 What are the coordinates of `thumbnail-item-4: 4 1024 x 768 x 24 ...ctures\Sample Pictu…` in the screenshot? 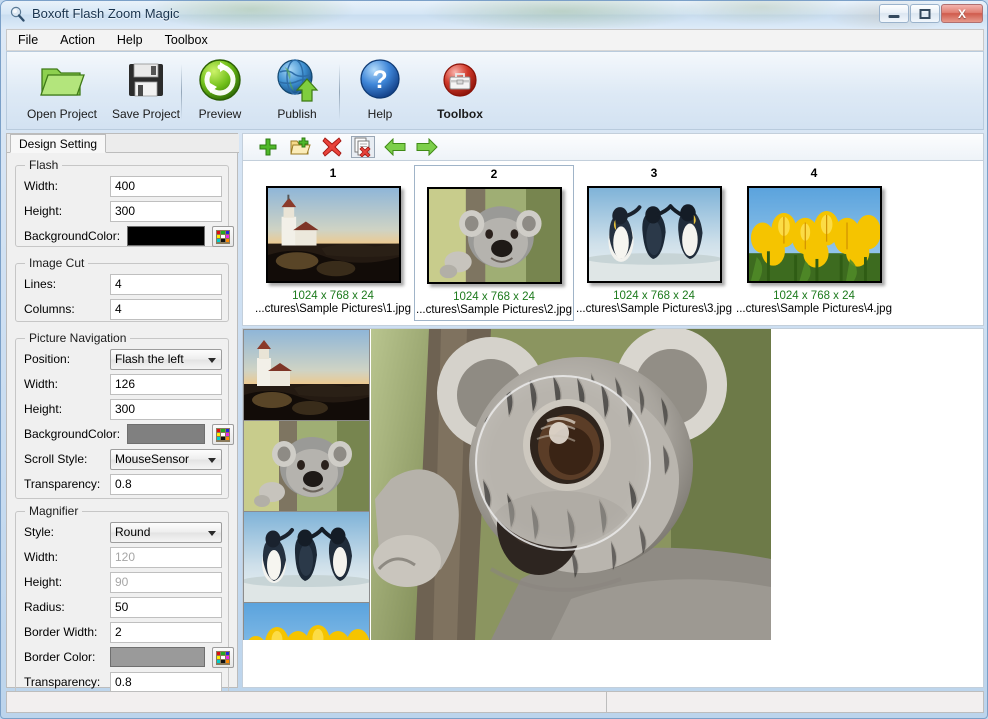 It's located at (814, 243).